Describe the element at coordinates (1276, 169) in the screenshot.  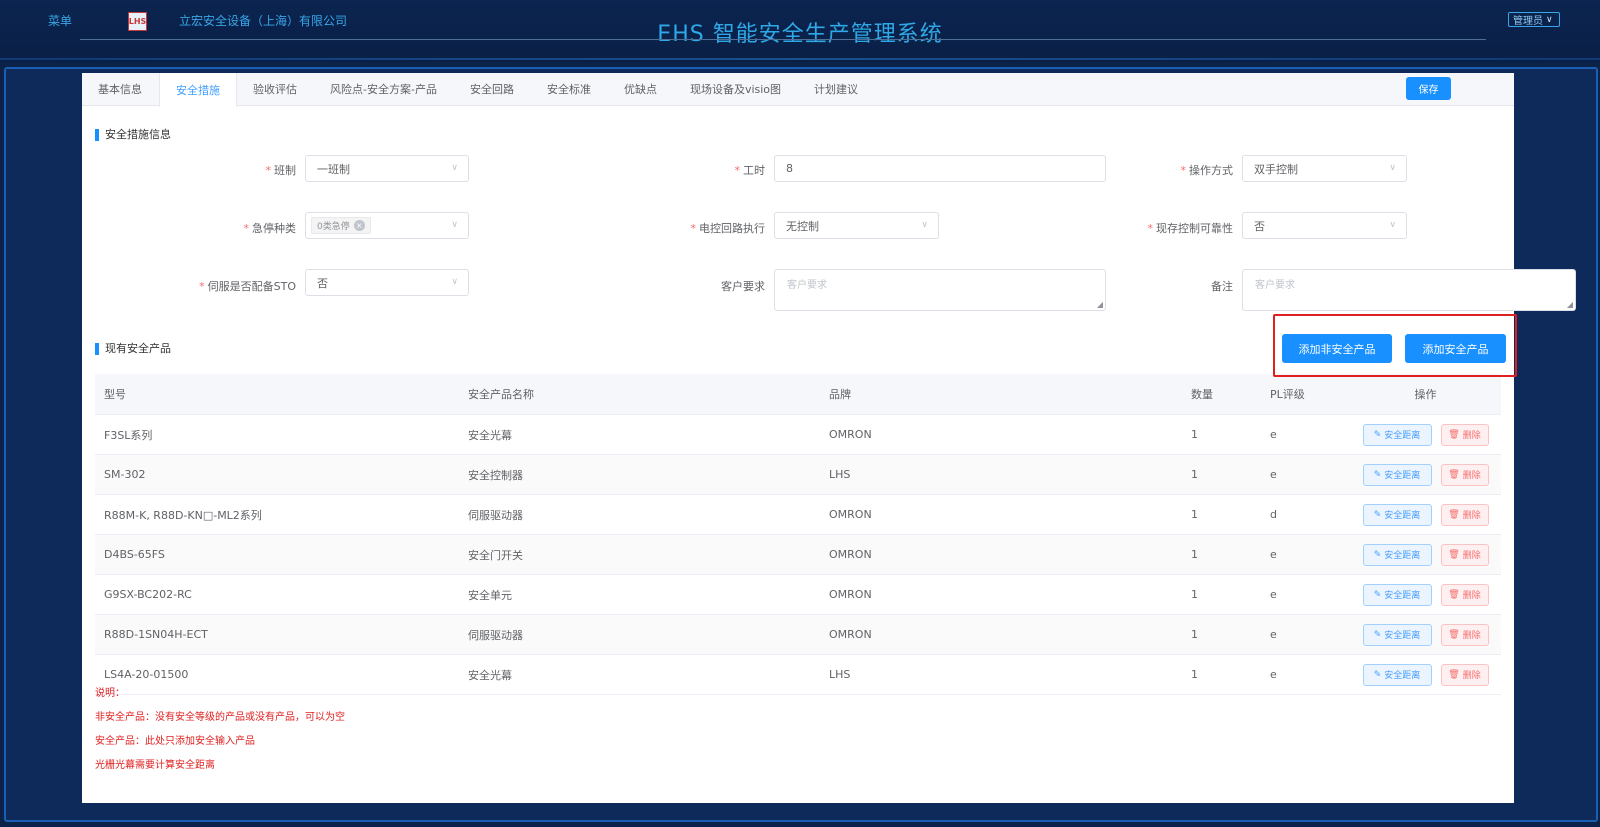
I see `operation-value: 双手控制` at that location.